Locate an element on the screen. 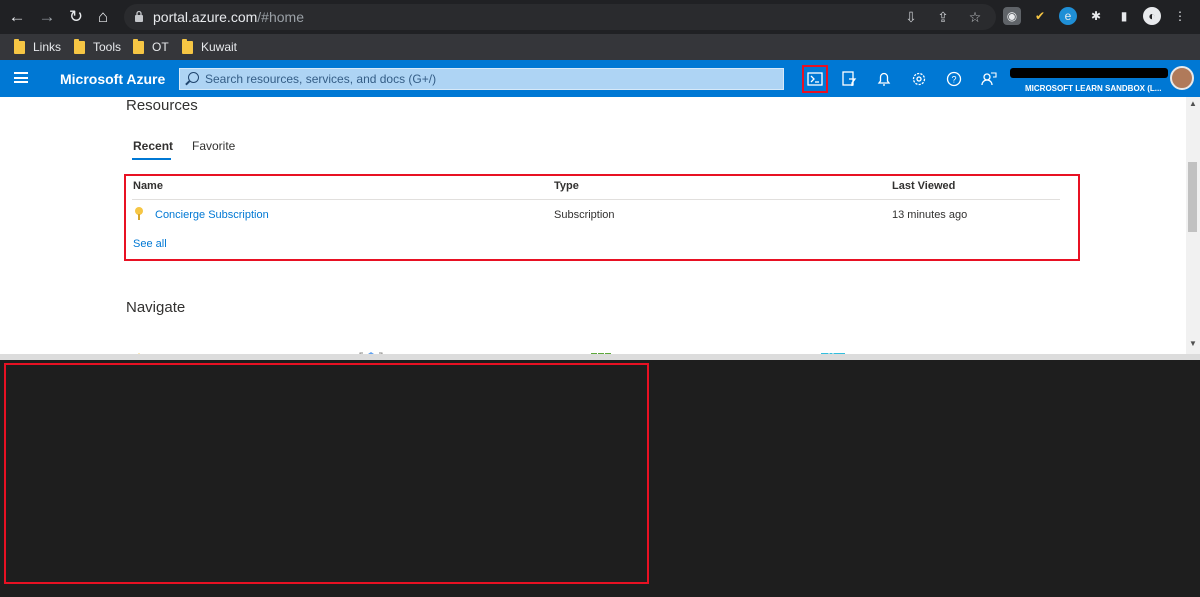 The height and width of the screenshot is (597, 1200). page-scrollbar: ▲ ▼ is located at coordinates (1193, 225).